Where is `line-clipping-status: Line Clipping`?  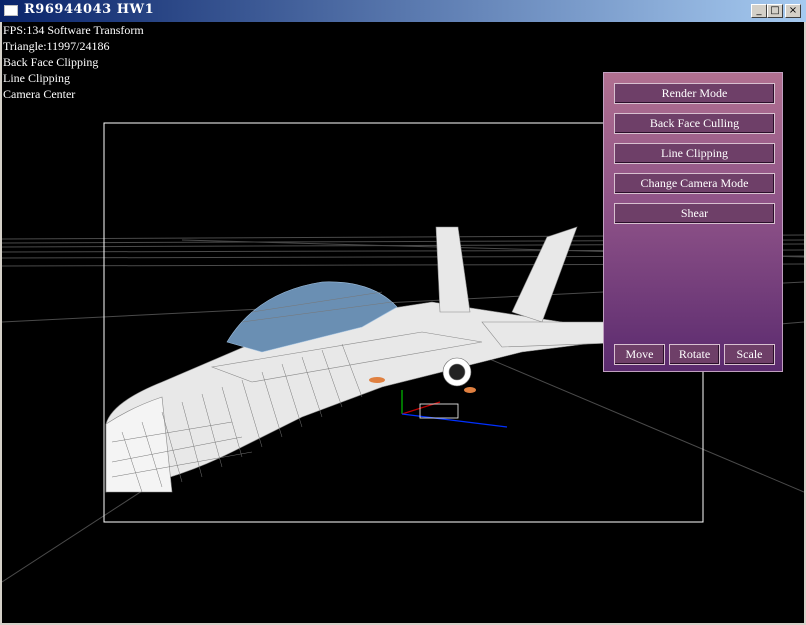 line-clipping-status: Line Clipping is located at coordinates (36, 78).